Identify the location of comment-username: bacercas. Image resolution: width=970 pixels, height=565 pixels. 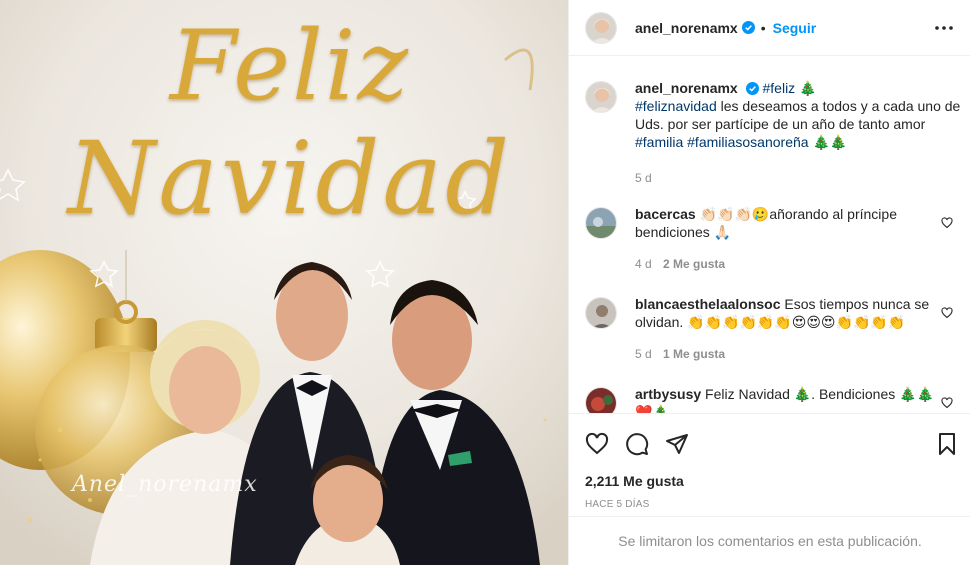
(665, 214).